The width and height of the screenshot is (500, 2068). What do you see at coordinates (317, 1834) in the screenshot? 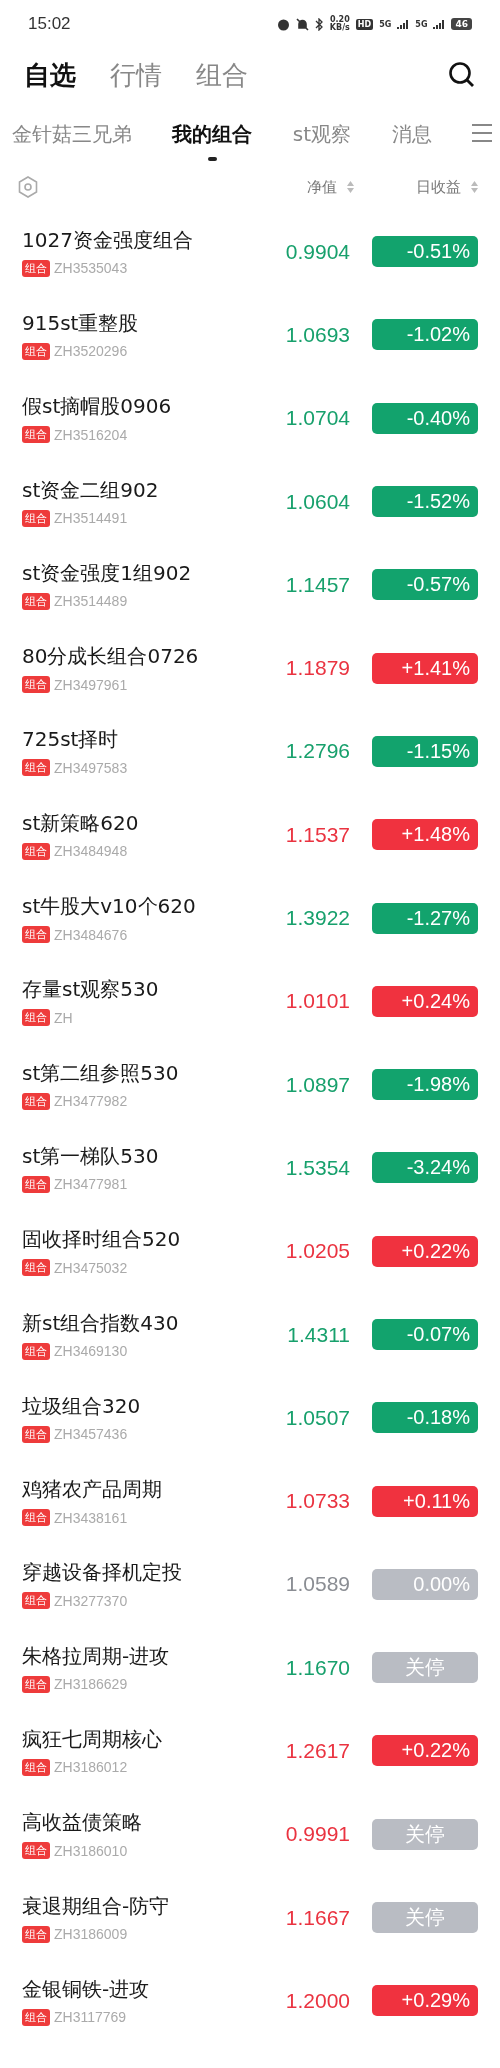
I see `net-value: 0.9991` at bounding box center [317, 1834].